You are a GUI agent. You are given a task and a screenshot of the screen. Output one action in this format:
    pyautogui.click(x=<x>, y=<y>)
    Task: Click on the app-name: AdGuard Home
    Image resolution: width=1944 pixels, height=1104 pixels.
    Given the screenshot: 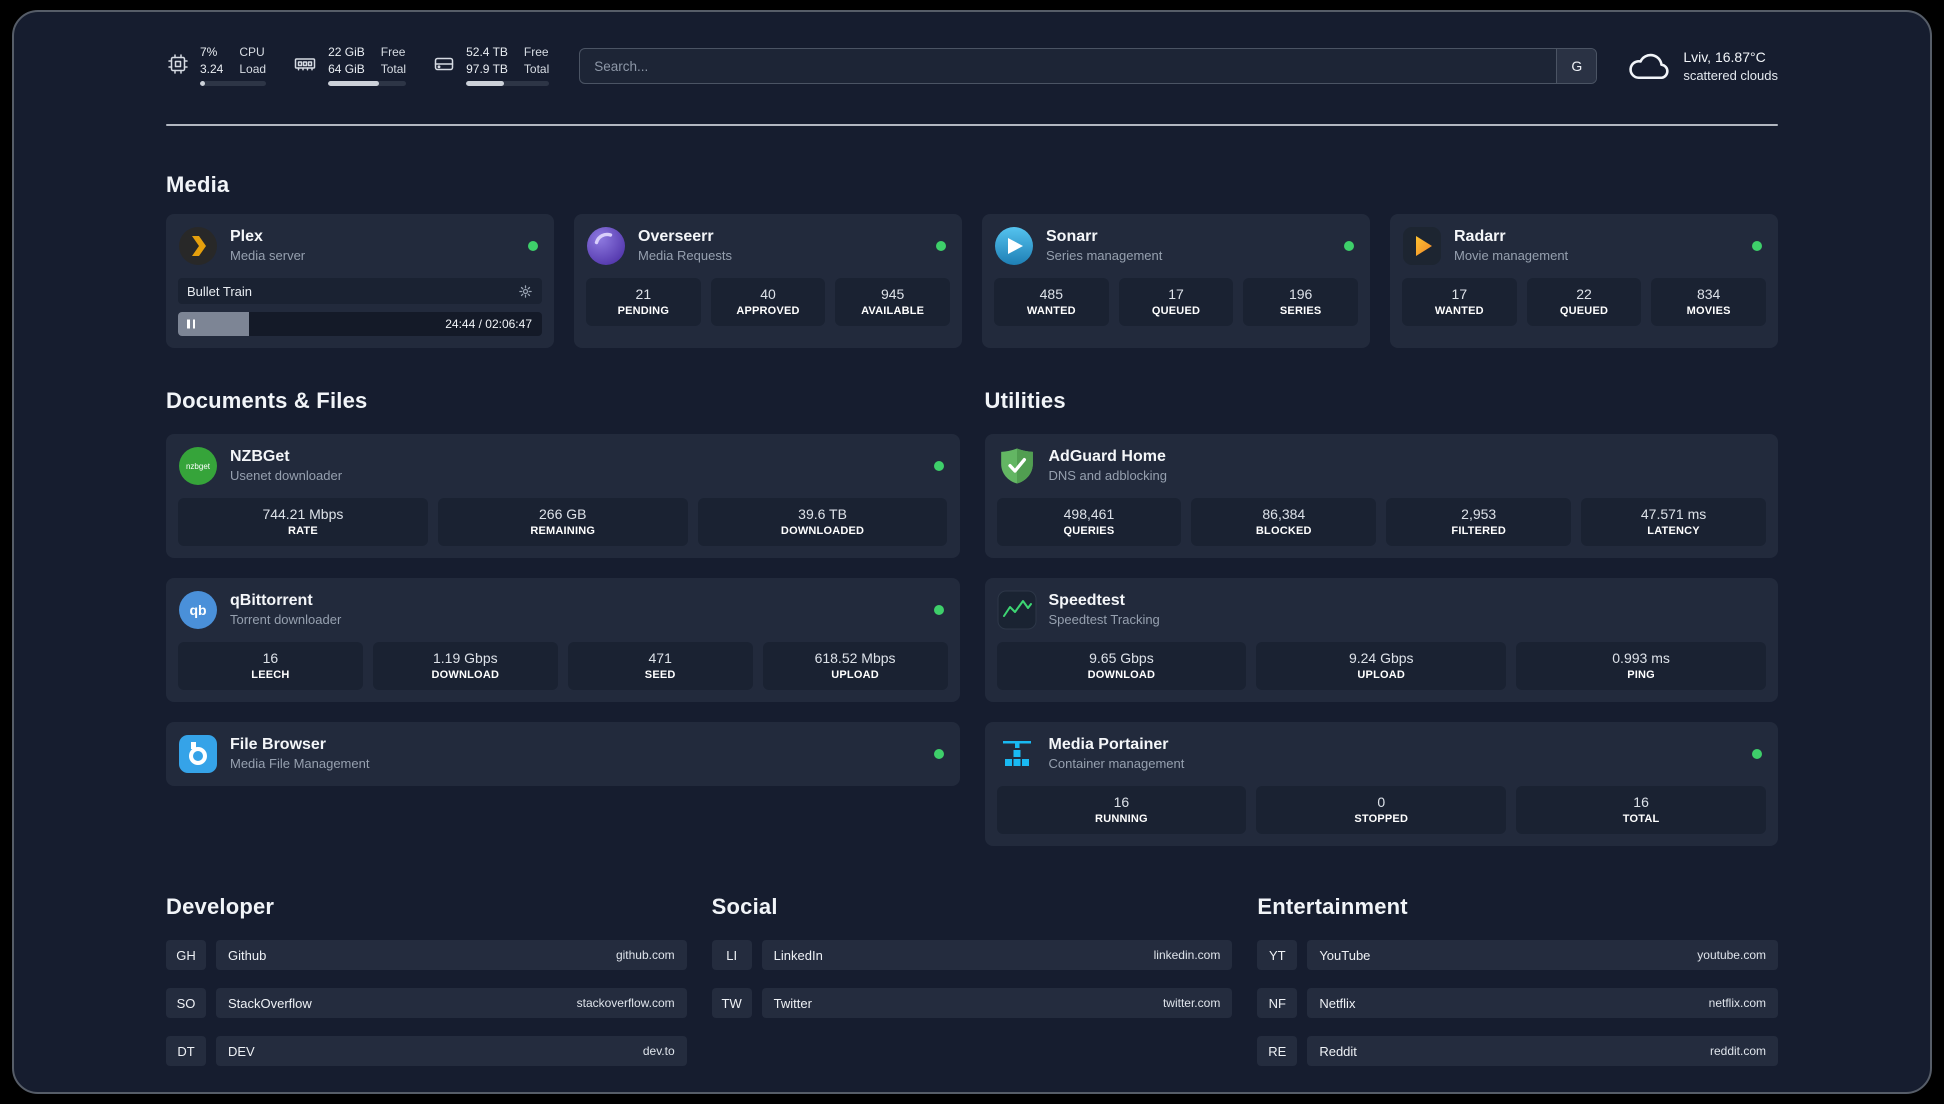 What is the action you would take?
    pyautogui.click(x=1107, y=456)
    